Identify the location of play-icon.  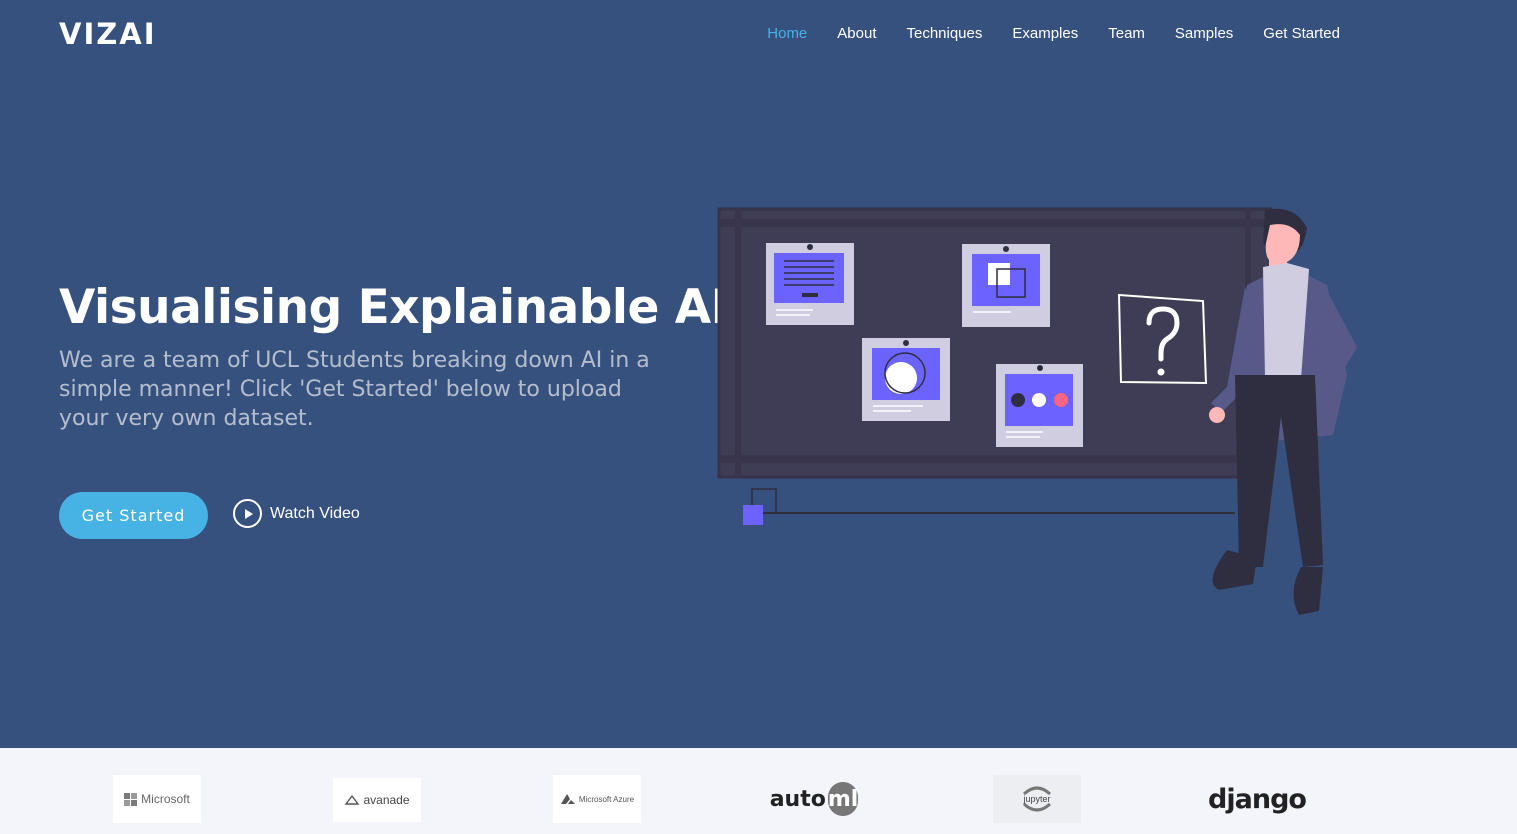
(247, 513).